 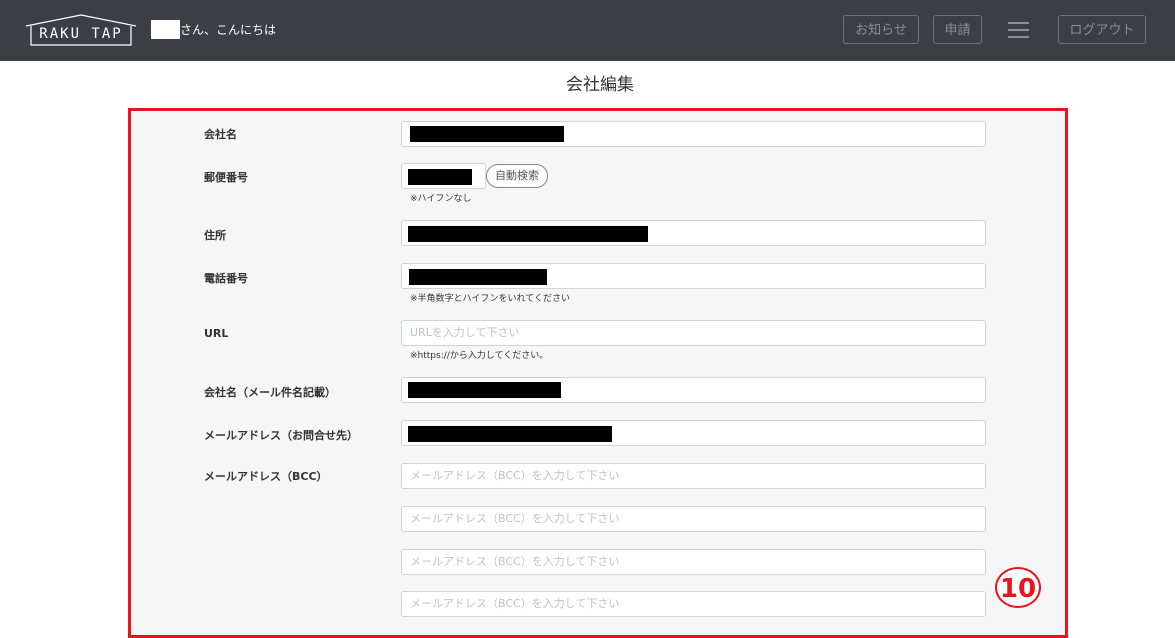 What do you see at coordinates (693, 519) in the screenshot?
I see `bcc-email-input-2: メールアドレス（BCC）を入力して下さい` at bounding box center [693, 519].